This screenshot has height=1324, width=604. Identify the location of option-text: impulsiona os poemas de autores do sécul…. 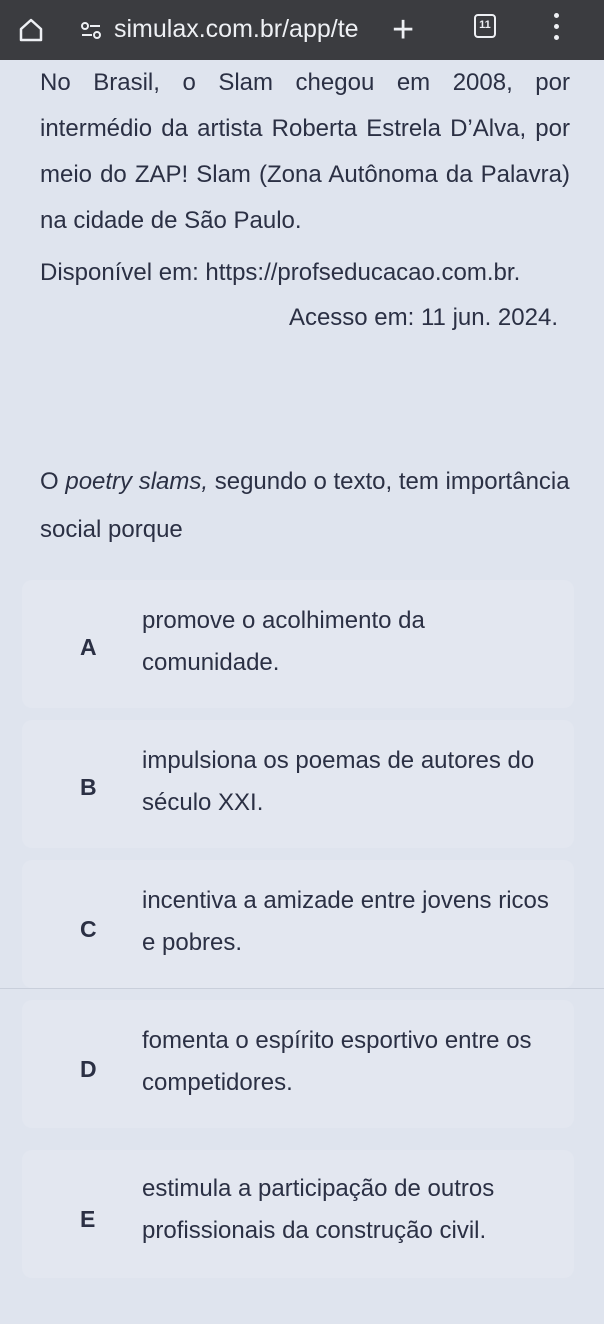
(338, 781).